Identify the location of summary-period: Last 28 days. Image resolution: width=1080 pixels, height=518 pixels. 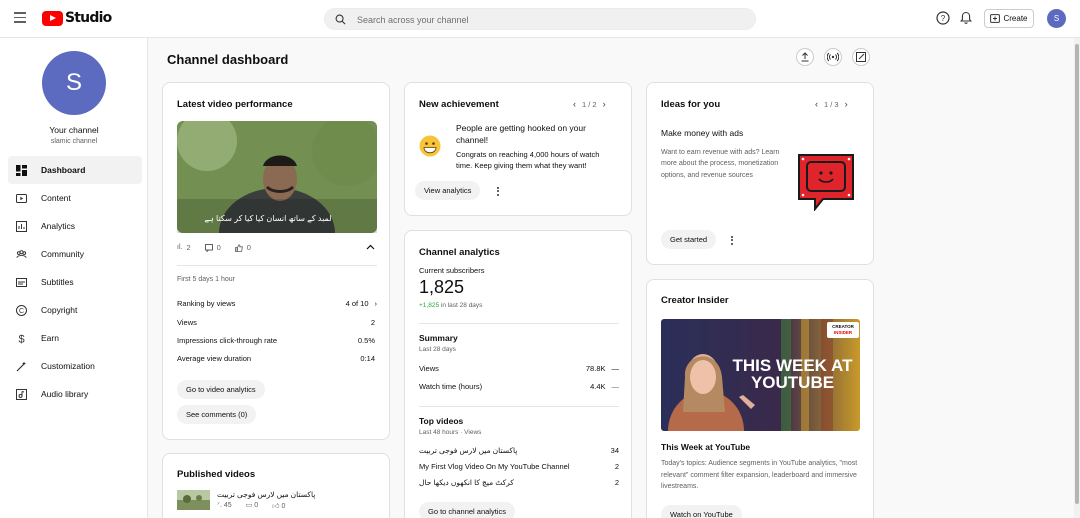
(437, 349).